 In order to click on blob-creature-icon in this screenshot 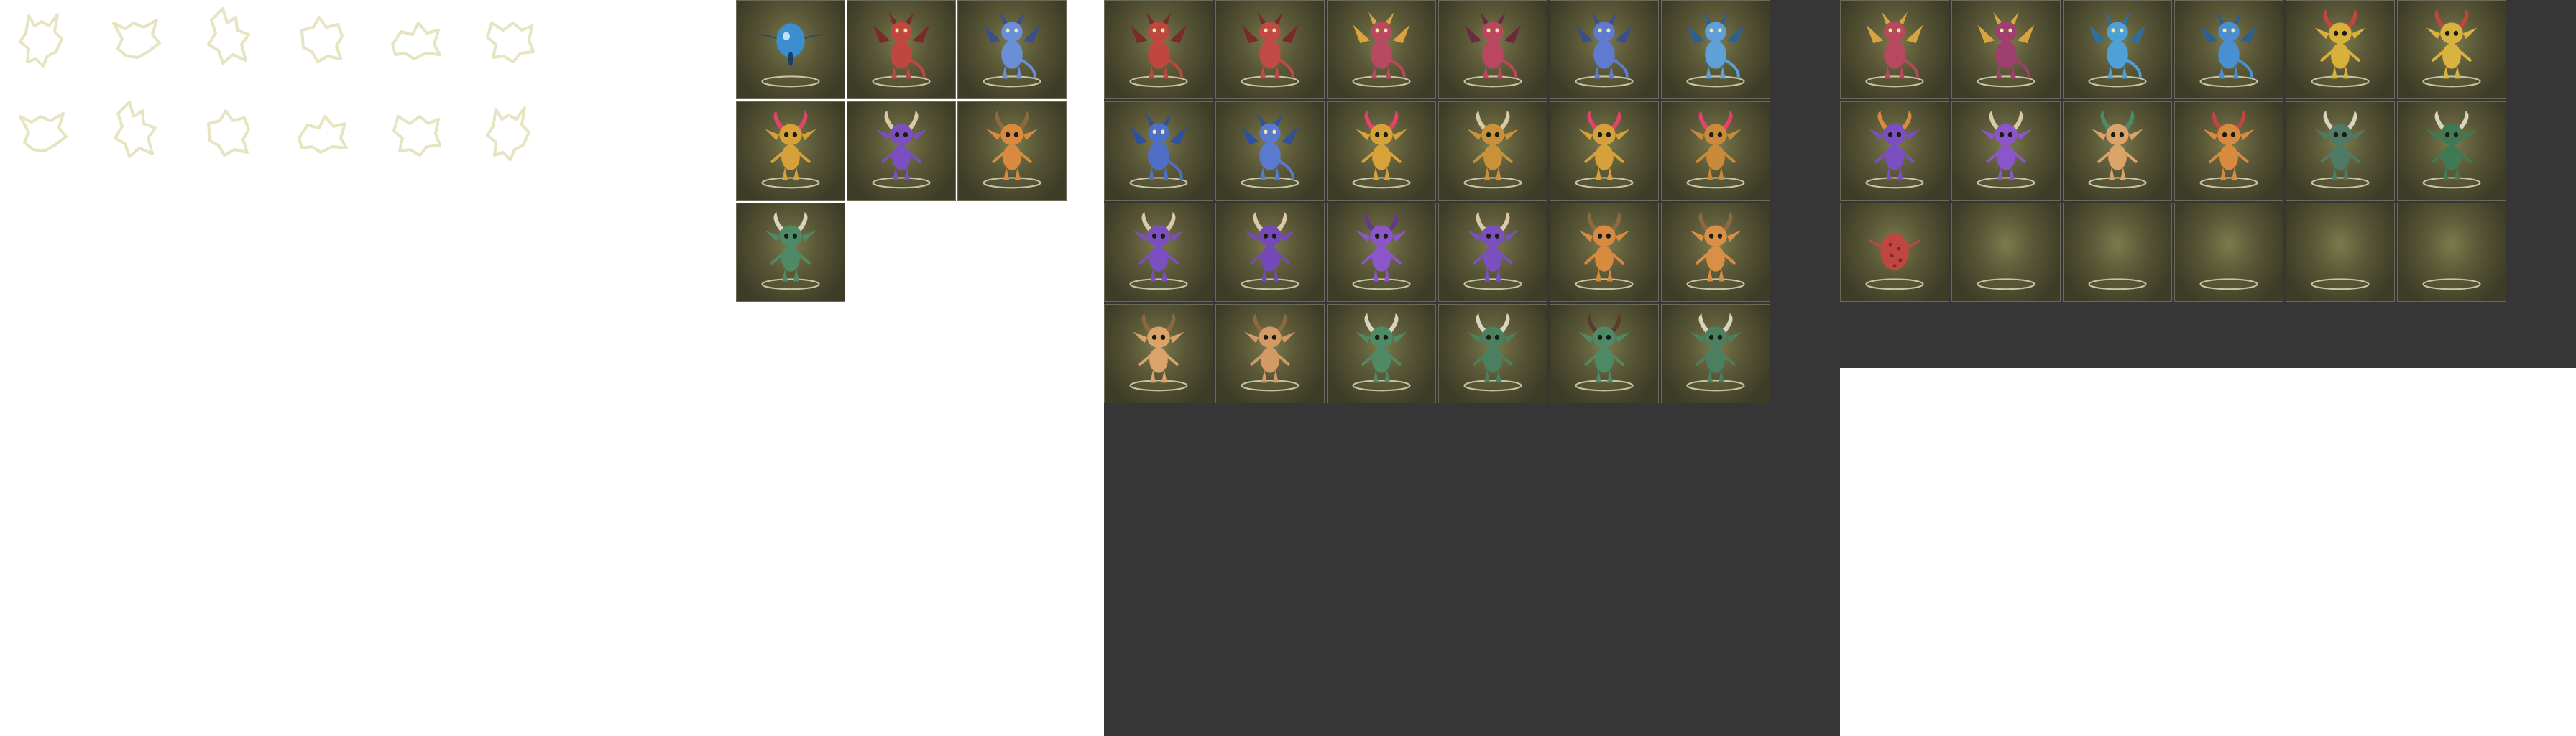, I will do `click(791, 55)`.